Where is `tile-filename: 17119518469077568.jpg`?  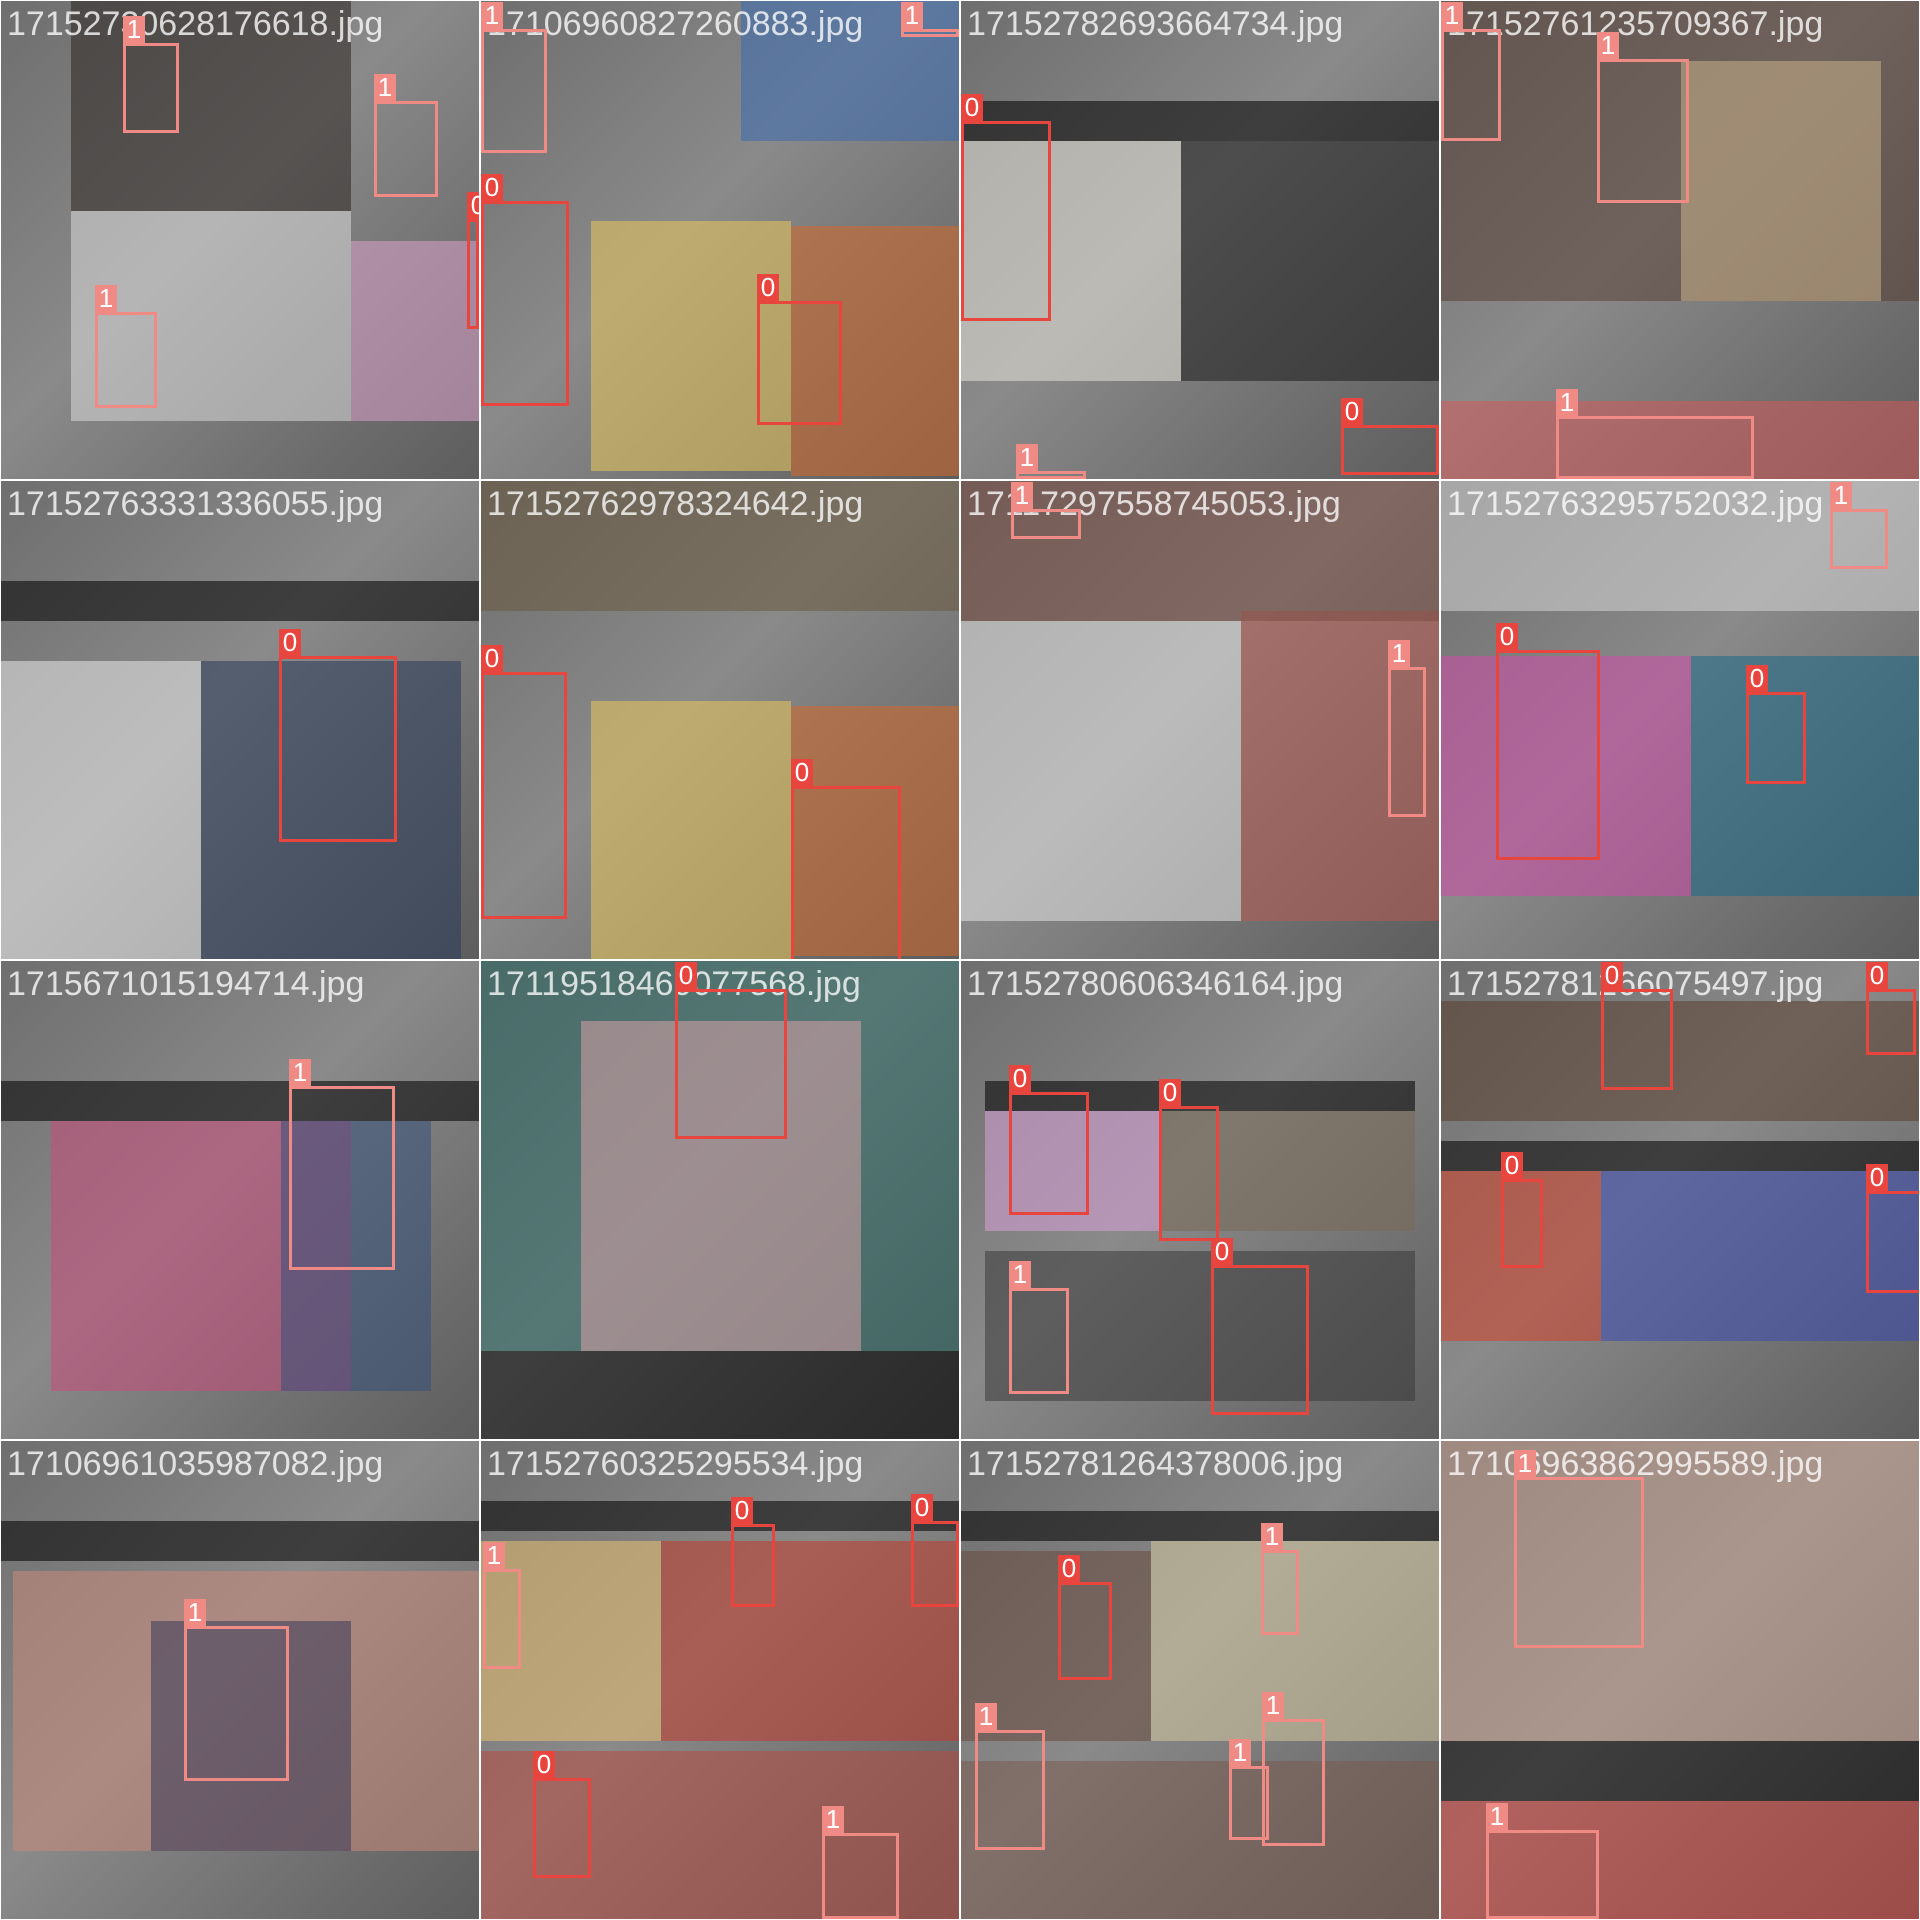
tile-filename: 17119518469077568.jpg is located at coordinates (674, 984).